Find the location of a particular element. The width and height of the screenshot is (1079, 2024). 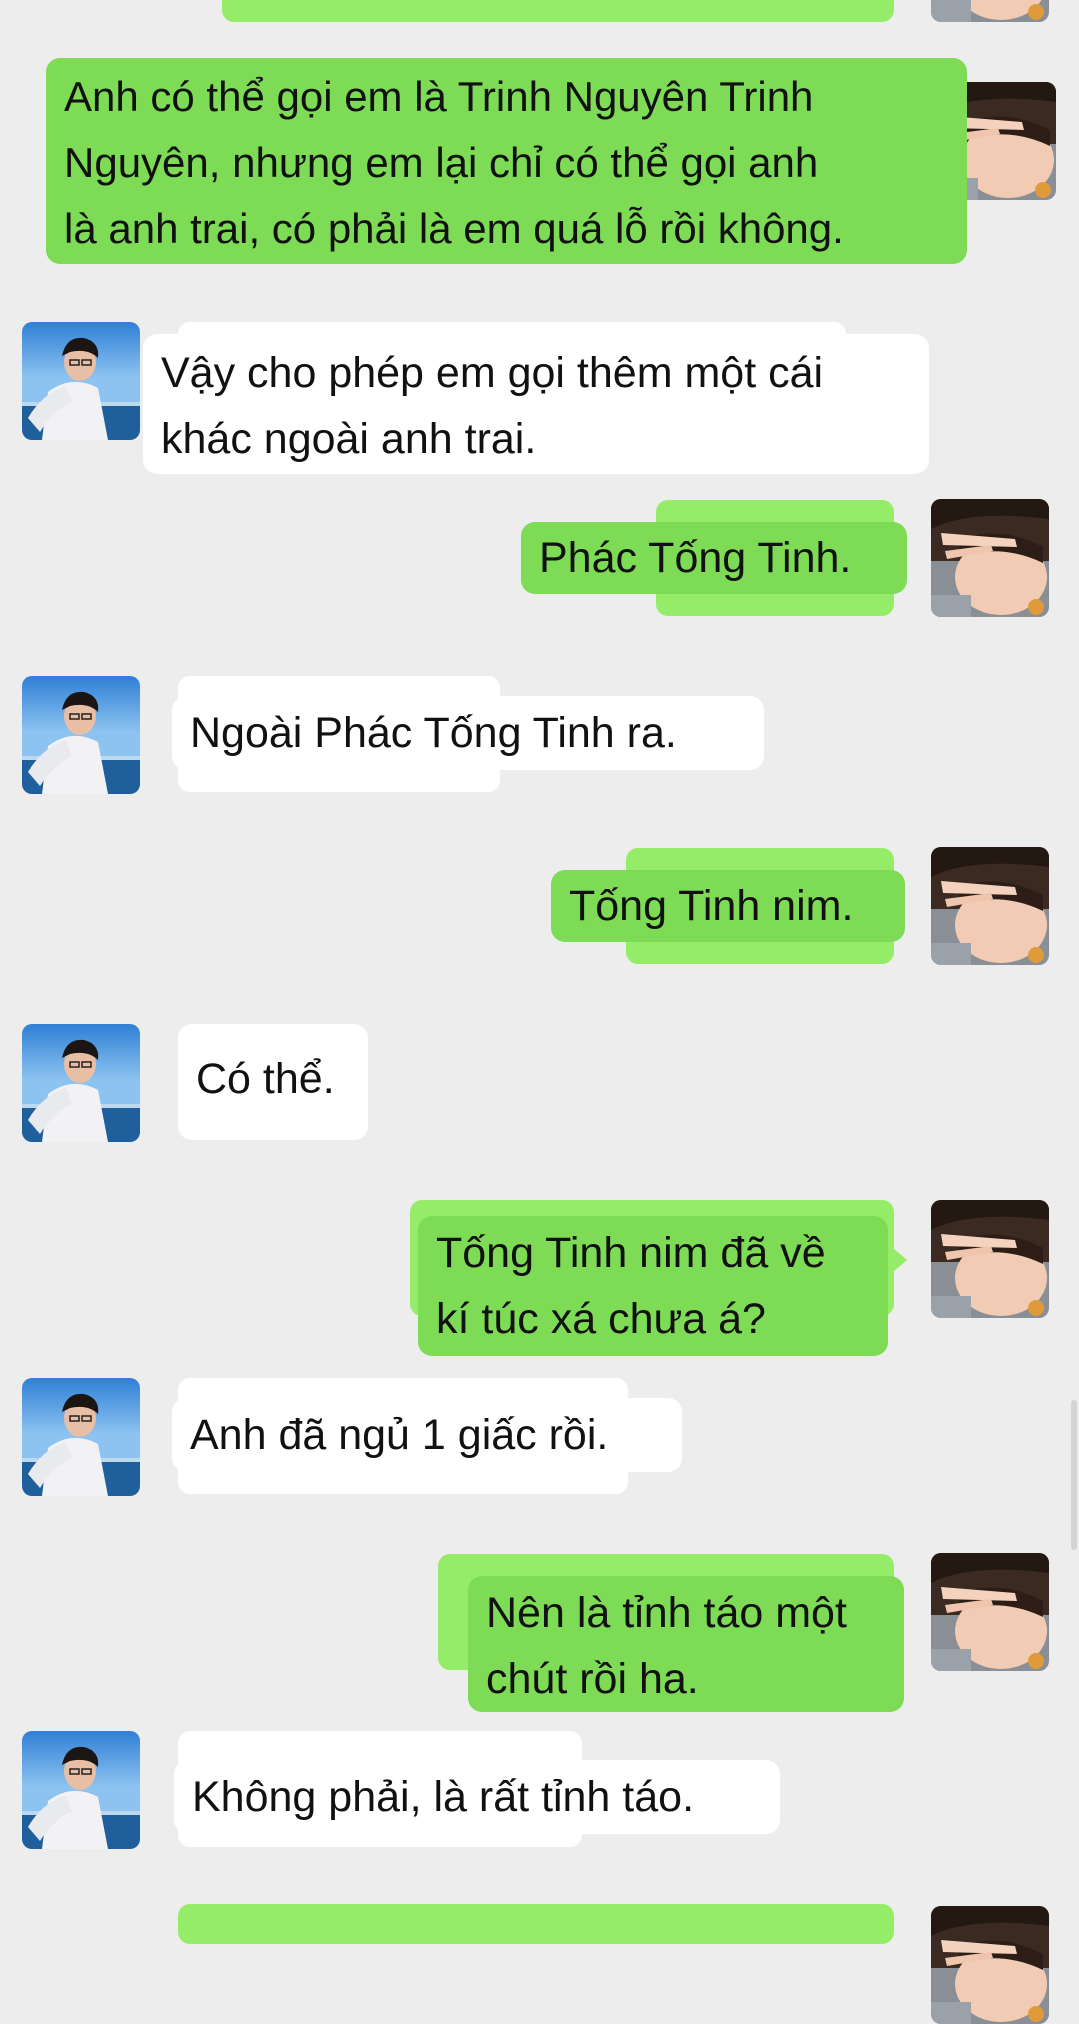

message-line: Nên là tỉnh táo một is located at coordinates (666, 1613).